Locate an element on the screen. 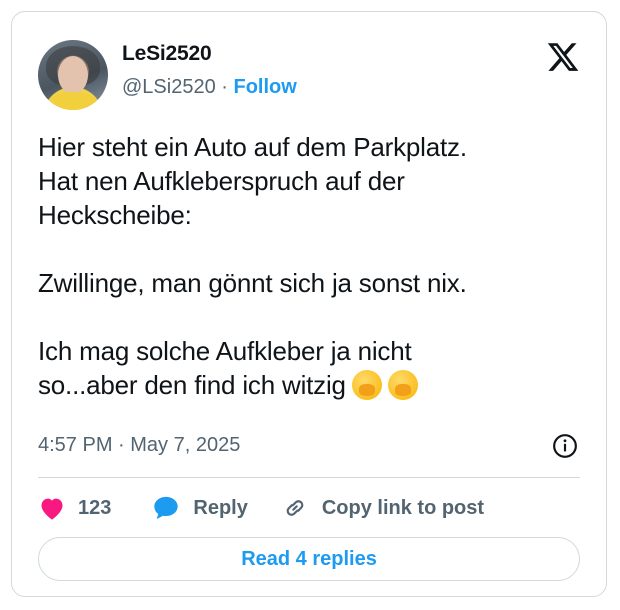 Image resolution: width=620 pixels, height=610 pixels. display-name: LeSi2520 is located at coordinates (167, 54).